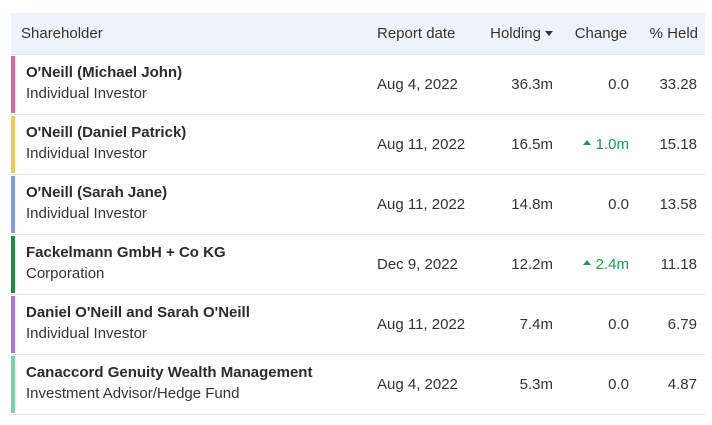  Describe the element at coordinates (65, 273) in the screenshot. I see `shareholder-type: Corporation` at that location.